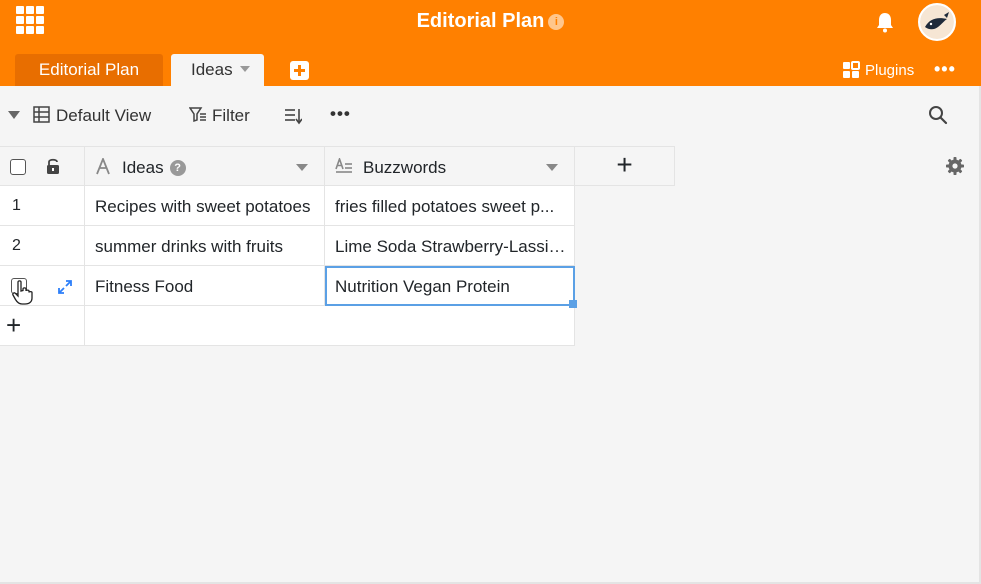 Image resolution: width=981 pixels, height=584 pixels. Describe the element at coordinates (42, 326) in the screenshot. I see `add-row-button: +` at that location.